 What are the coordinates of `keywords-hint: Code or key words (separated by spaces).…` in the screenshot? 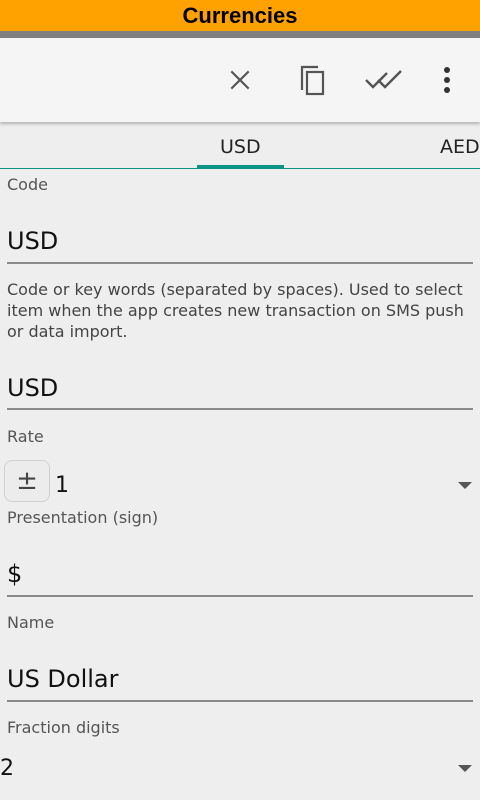 It's located at (235, 310).